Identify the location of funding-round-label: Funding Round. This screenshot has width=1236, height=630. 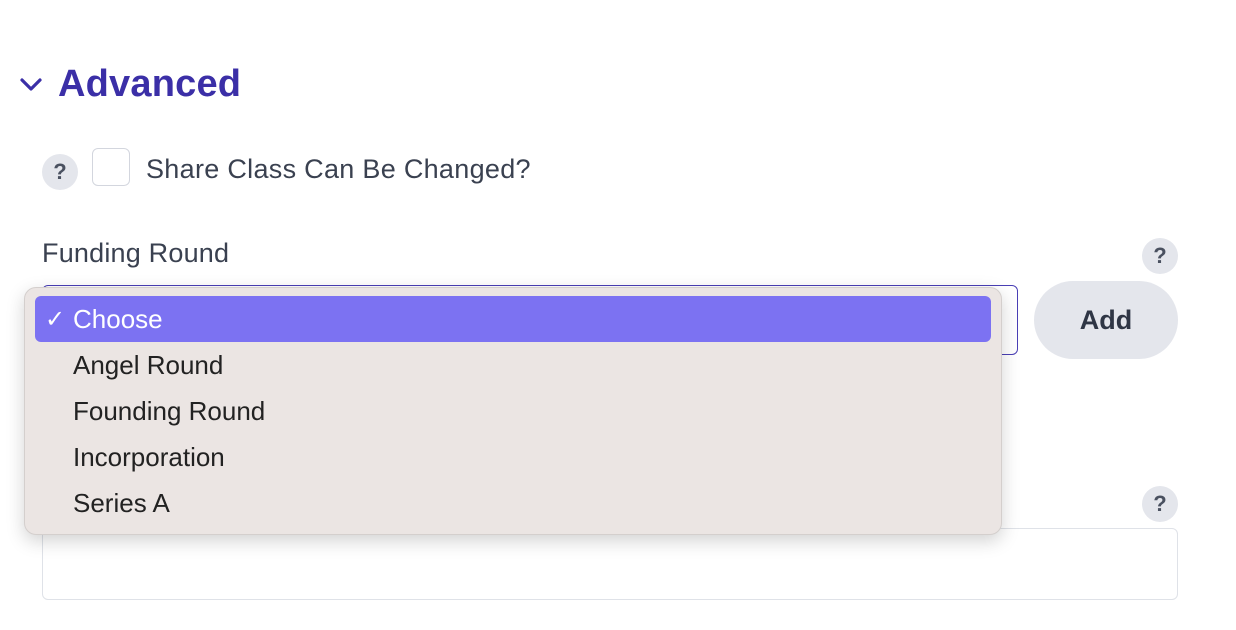
(136, 253).